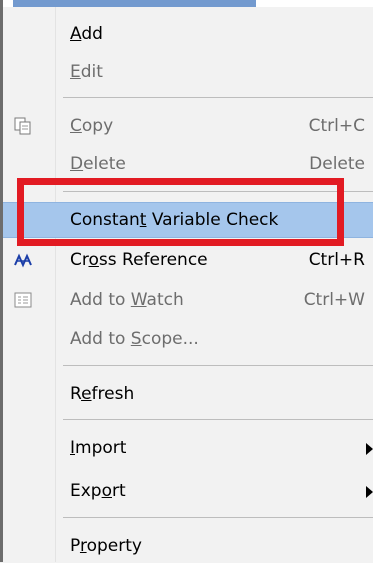 Image resolution: width=373 pixels, height=563 pixels. Describe the element at coordinates (188, 164) in the screenshot. I see `menu-item-delete: Delete Delete` at that location.